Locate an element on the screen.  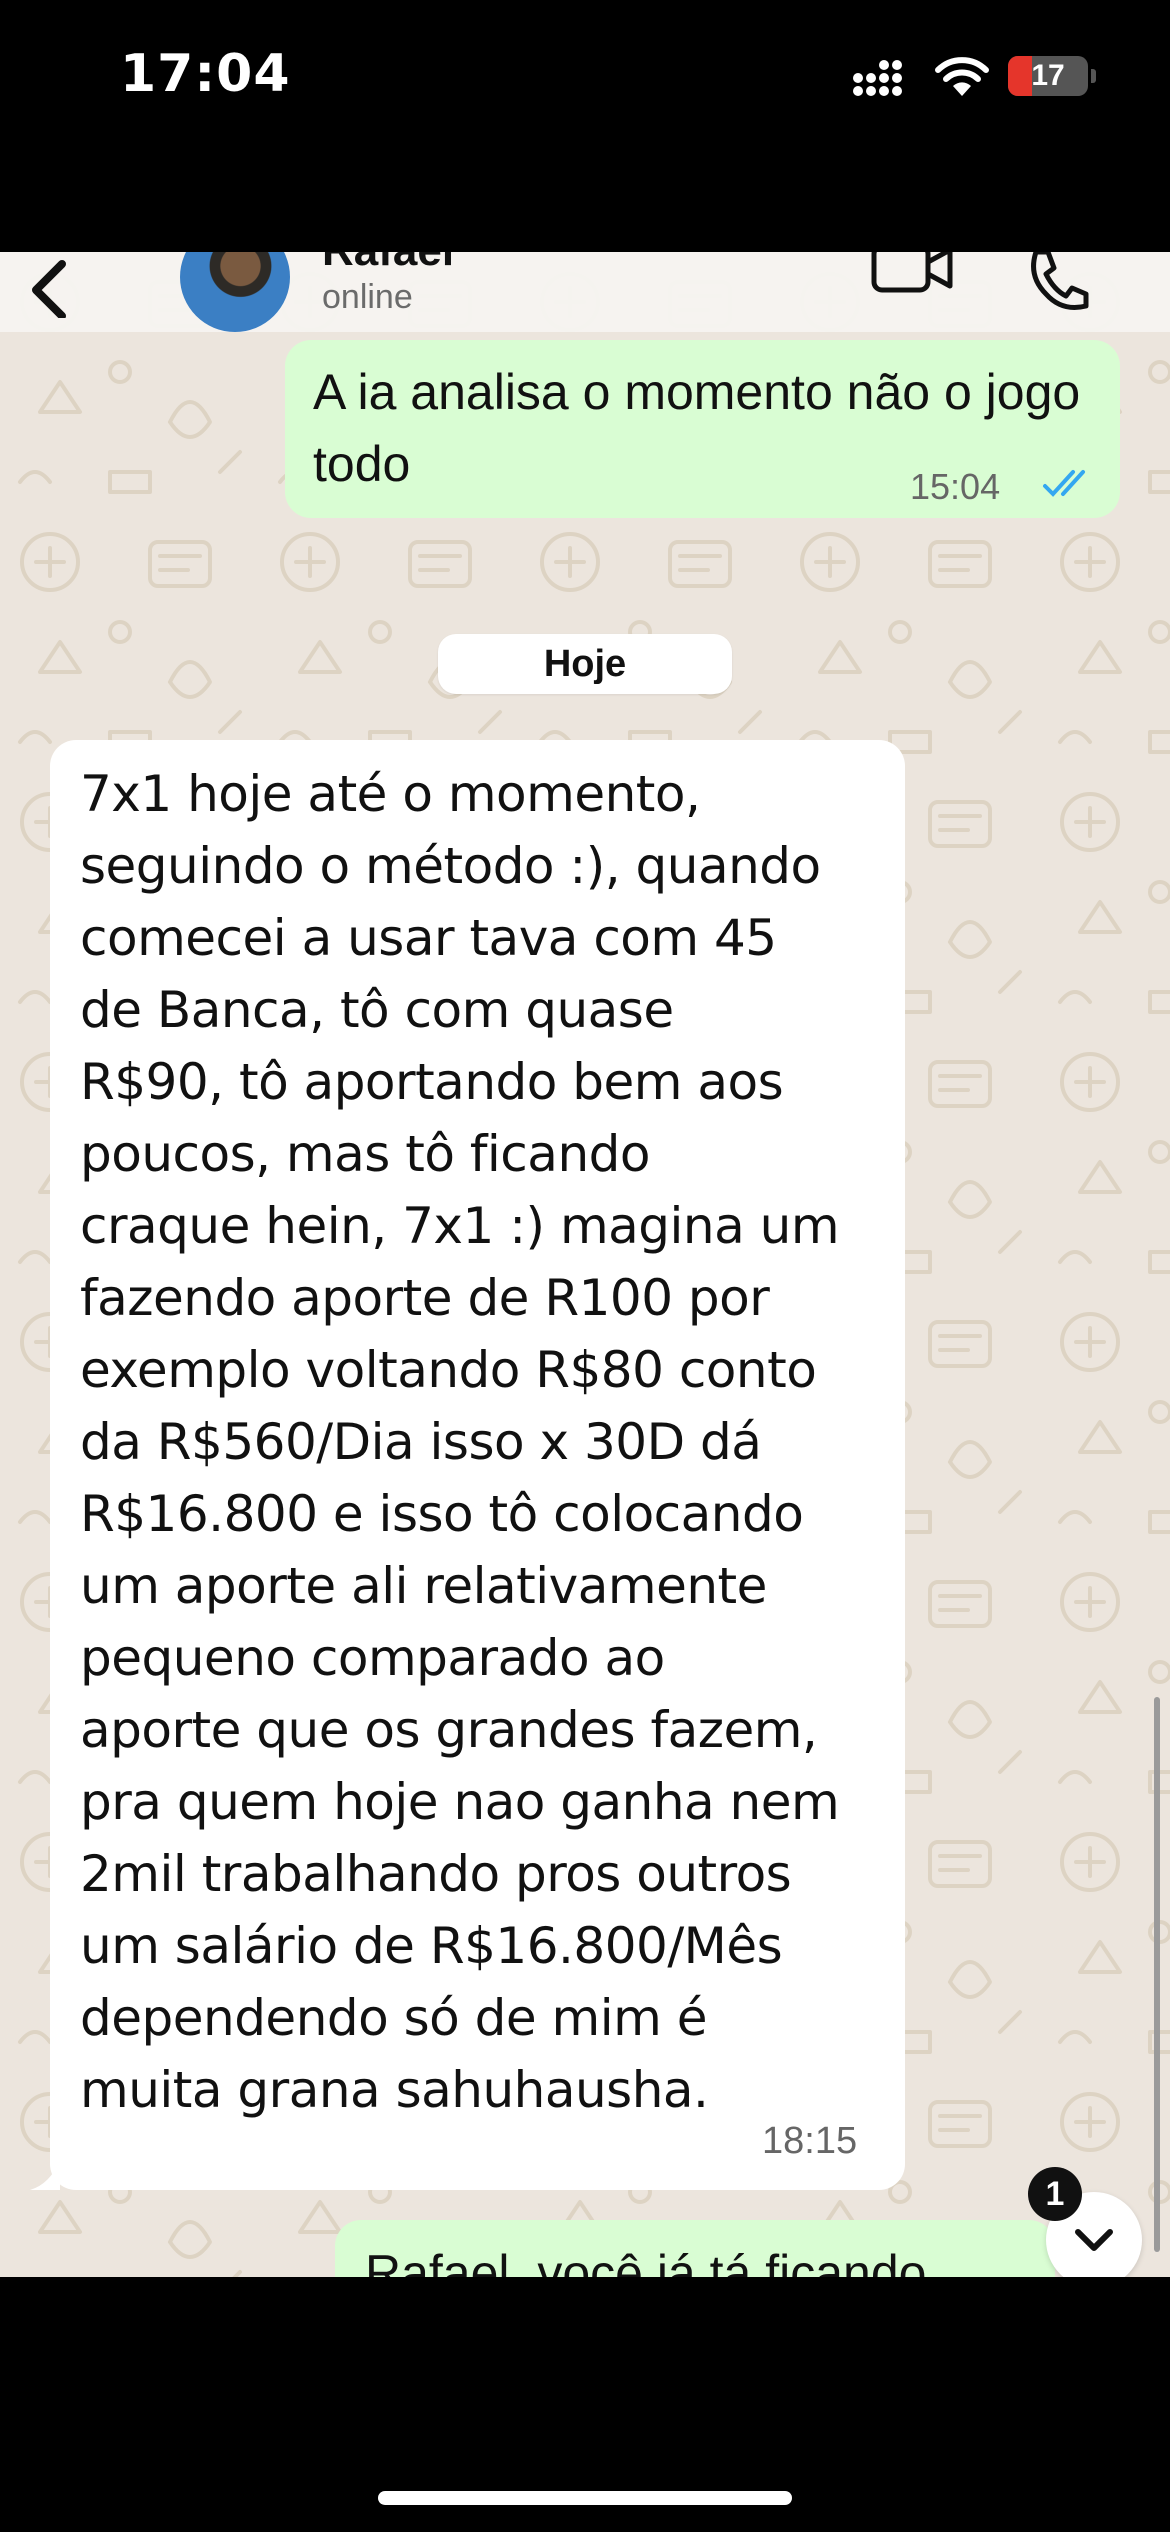
battery-level: 17 is located at coordinates (1048, 75).